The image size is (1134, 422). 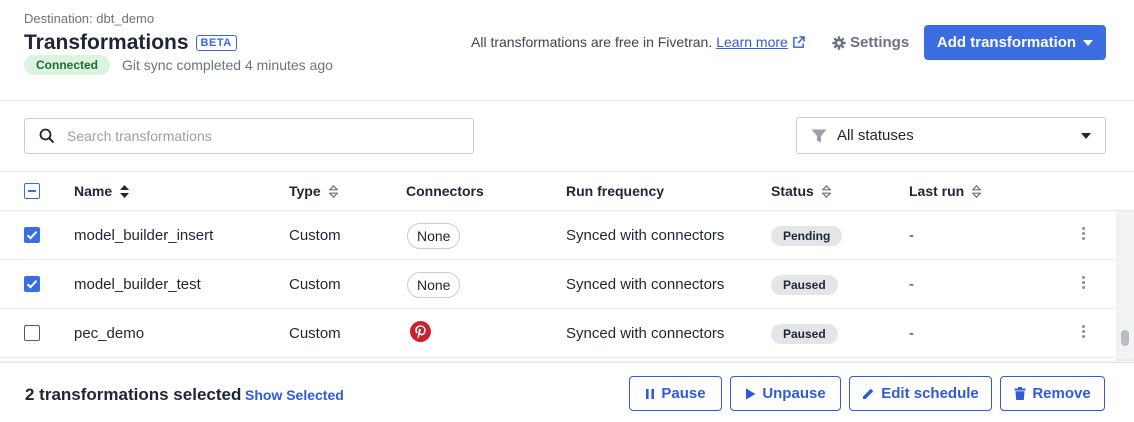 I want to click on pause-button: Pause, so click(x=675, y=393).